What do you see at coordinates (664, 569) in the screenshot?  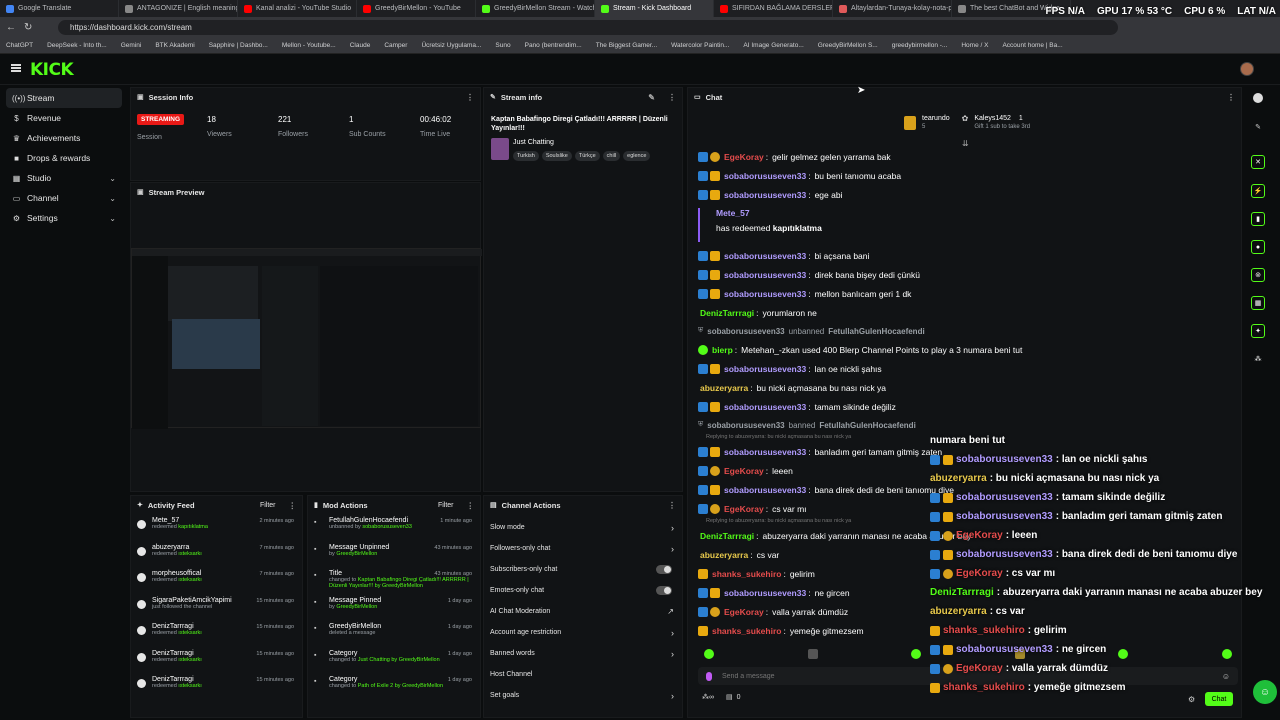 I see `toggle-switch` at bounding box center [664, 569].